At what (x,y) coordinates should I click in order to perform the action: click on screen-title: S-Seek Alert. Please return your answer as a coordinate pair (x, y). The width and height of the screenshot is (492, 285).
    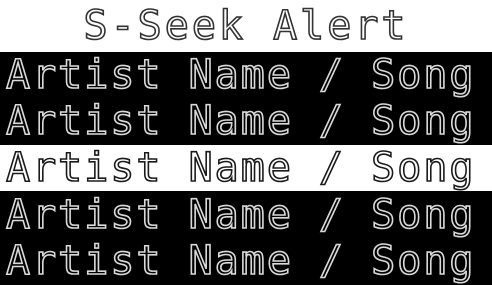
    Looking at the image, I should click on (246, 26).